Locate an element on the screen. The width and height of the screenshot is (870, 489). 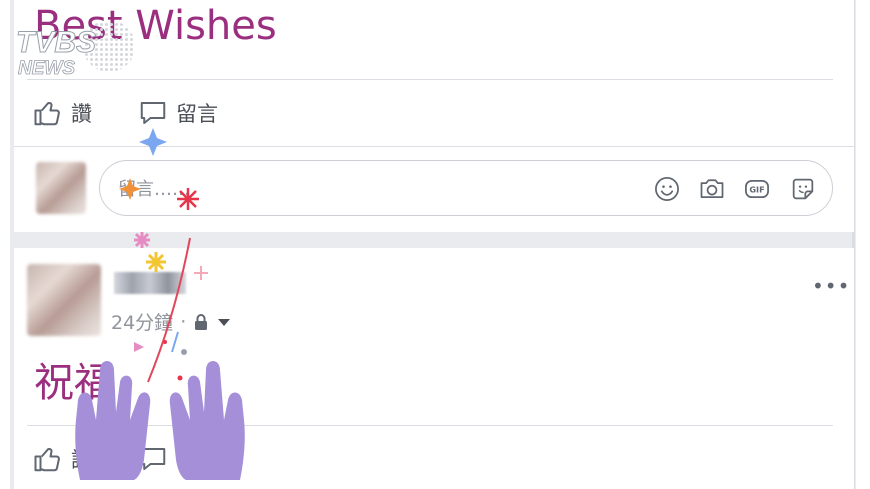
svg-text: TVBS is located at coordinates (56, 42).